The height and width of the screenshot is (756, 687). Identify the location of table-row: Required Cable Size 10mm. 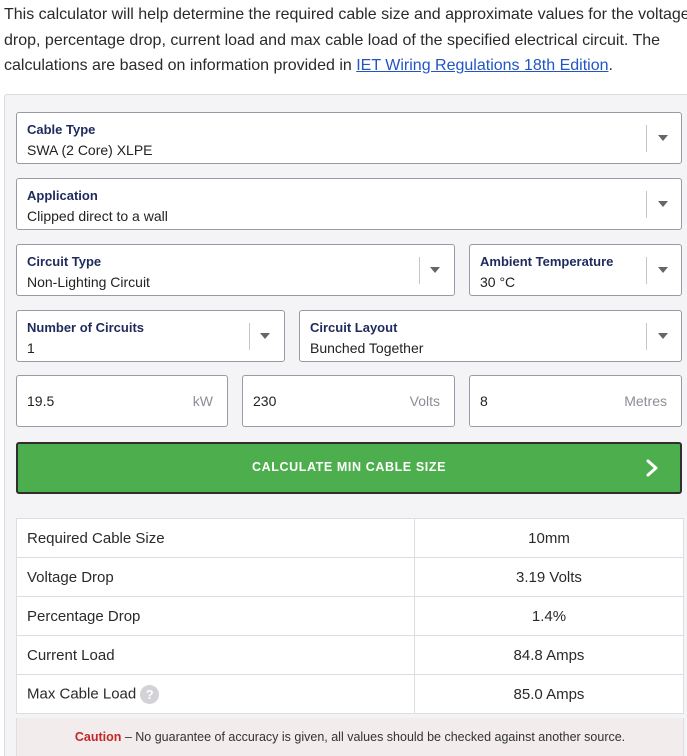
(350, 538).